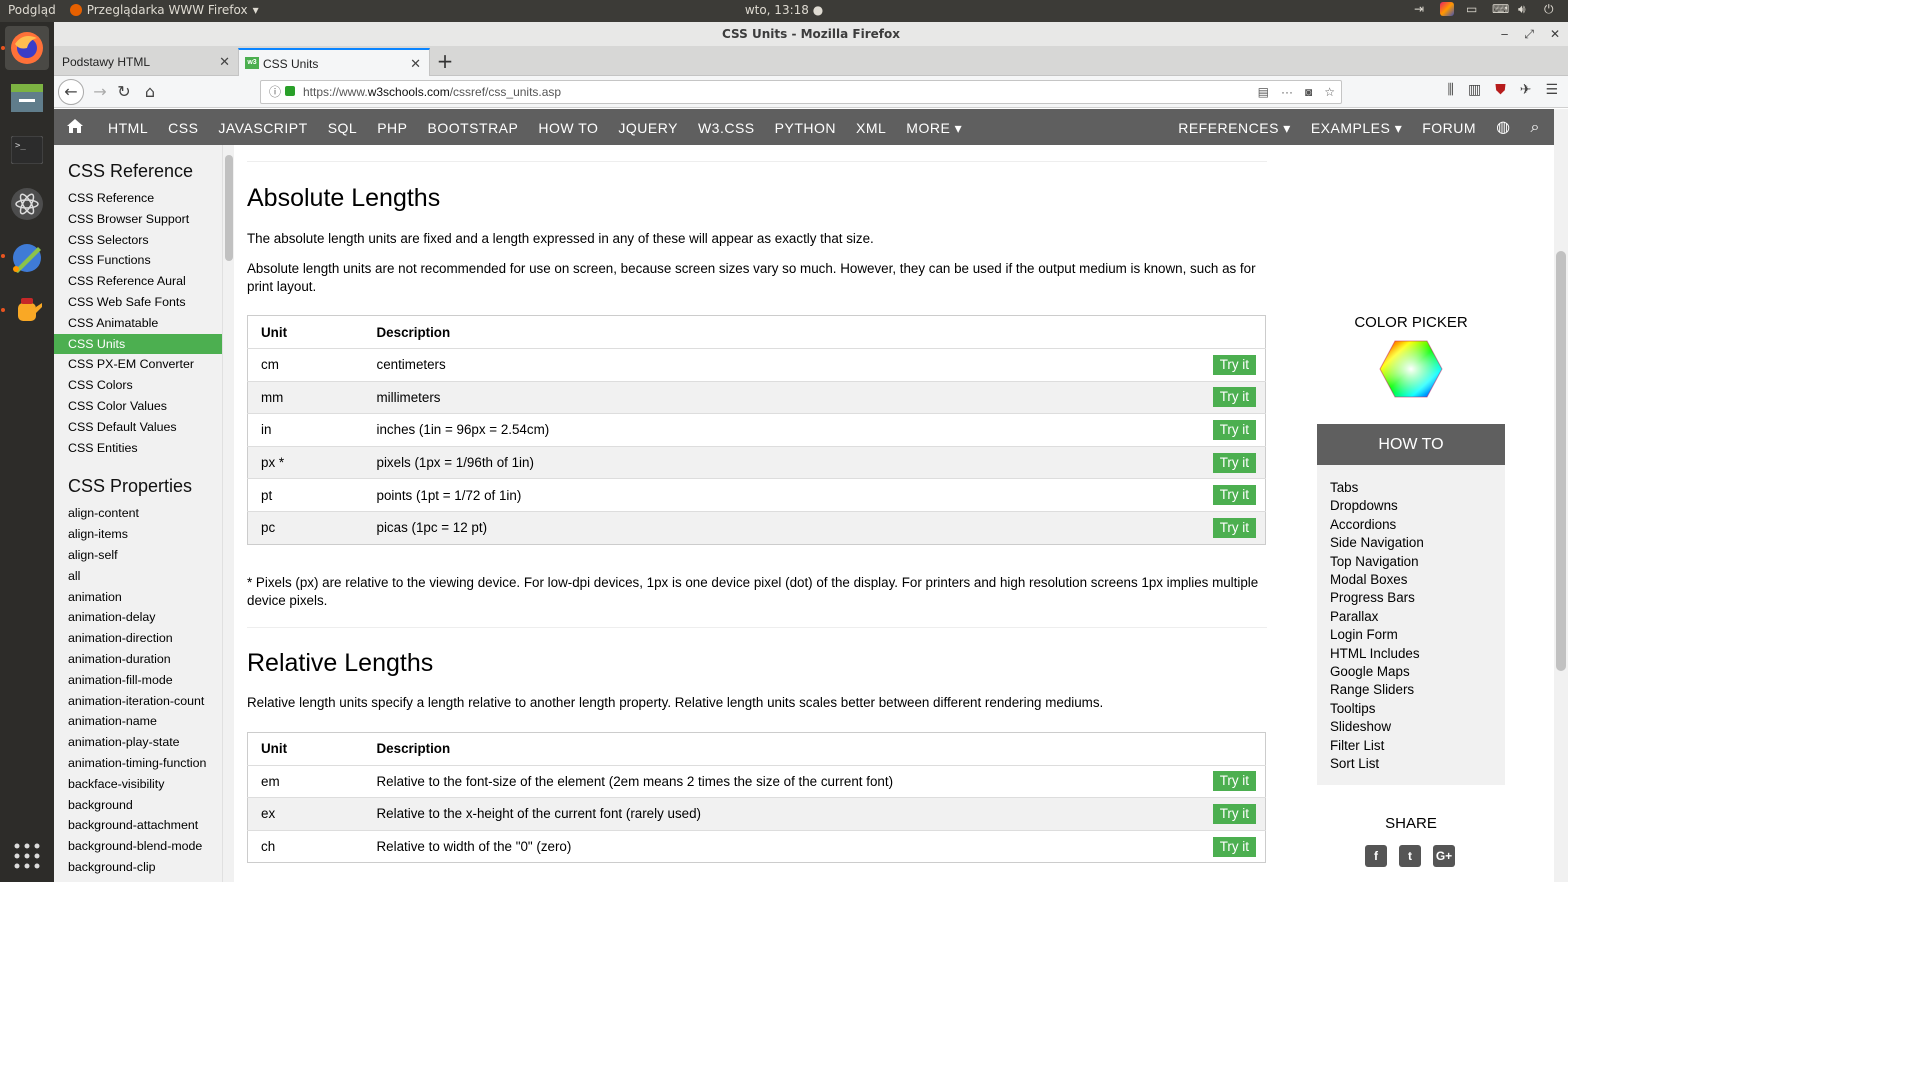 Image resolution: width=1920 pixels, height=1080 pixels. What do you see at coordinates (1356, 128) in the screenshot?
I see `top-nav-right-item: EXAMPLES ▾` at bounding box center [1356, 128].